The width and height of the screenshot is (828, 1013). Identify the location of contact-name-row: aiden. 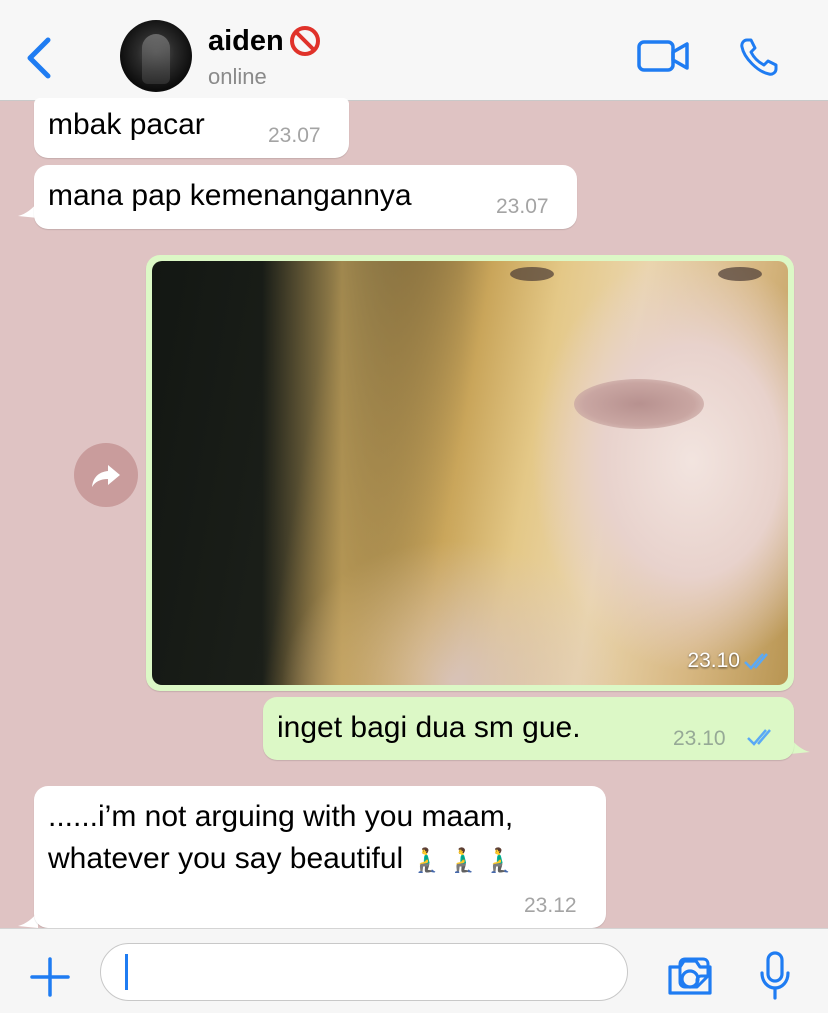
(265, 41).